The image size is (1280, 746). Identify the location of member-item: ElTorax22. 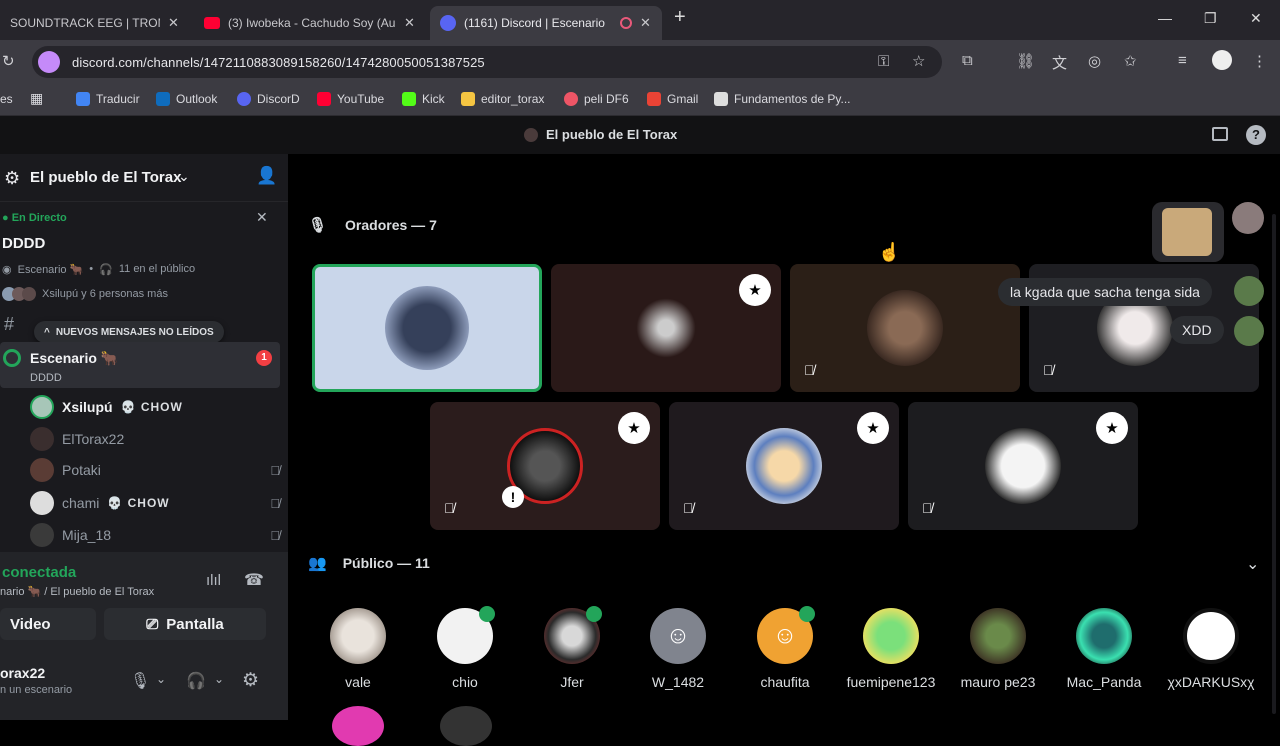
(77, 439).